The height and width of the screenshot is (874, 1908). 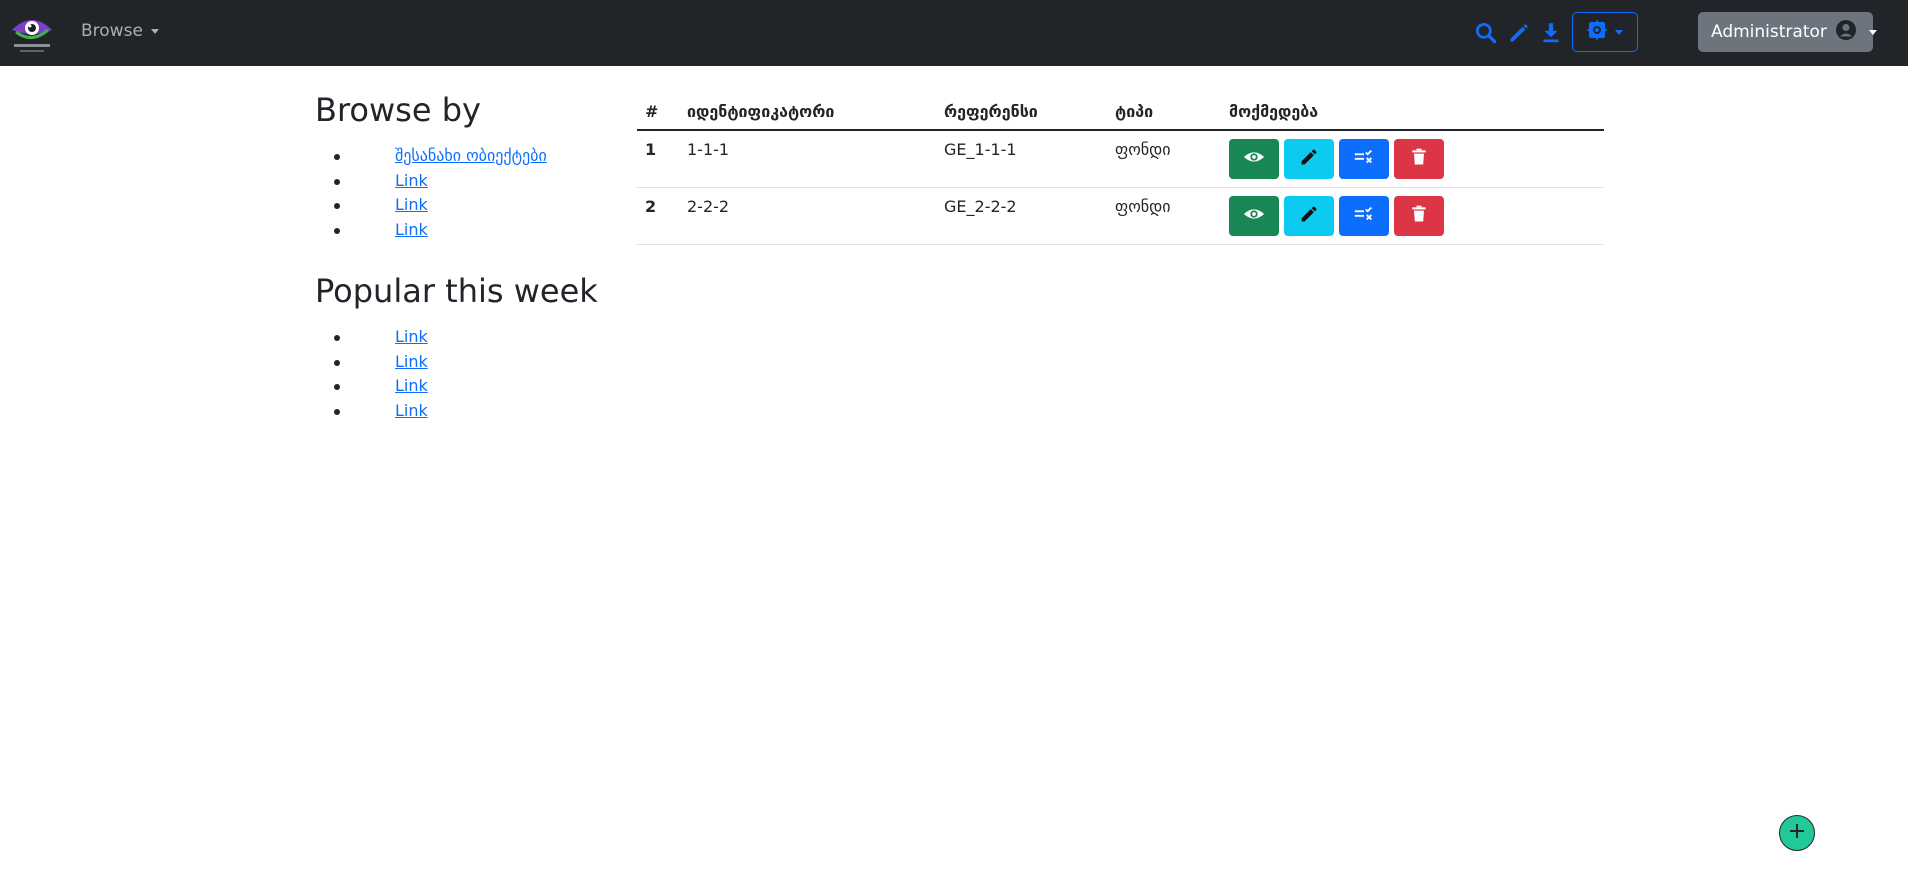 What do you see at coordinates (991, 111) in the screenshot?
I see `column-header-reference: რეფერენსი` at bounding box center [991, 111].